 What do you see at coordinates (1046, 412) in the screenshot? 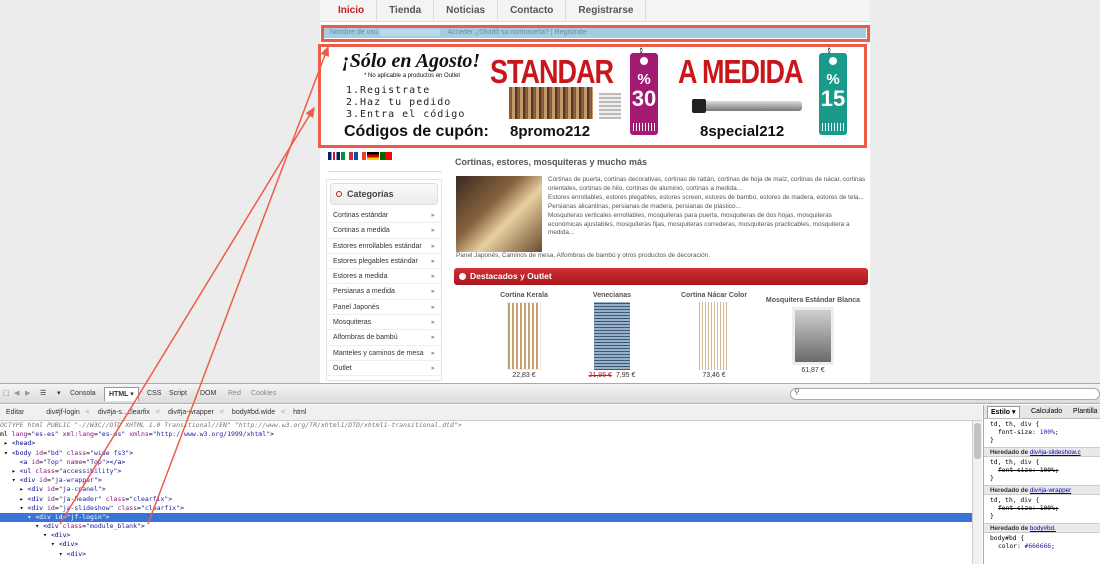
I see `tab-calculado: Calculado` at bounding box center [1046, 412].